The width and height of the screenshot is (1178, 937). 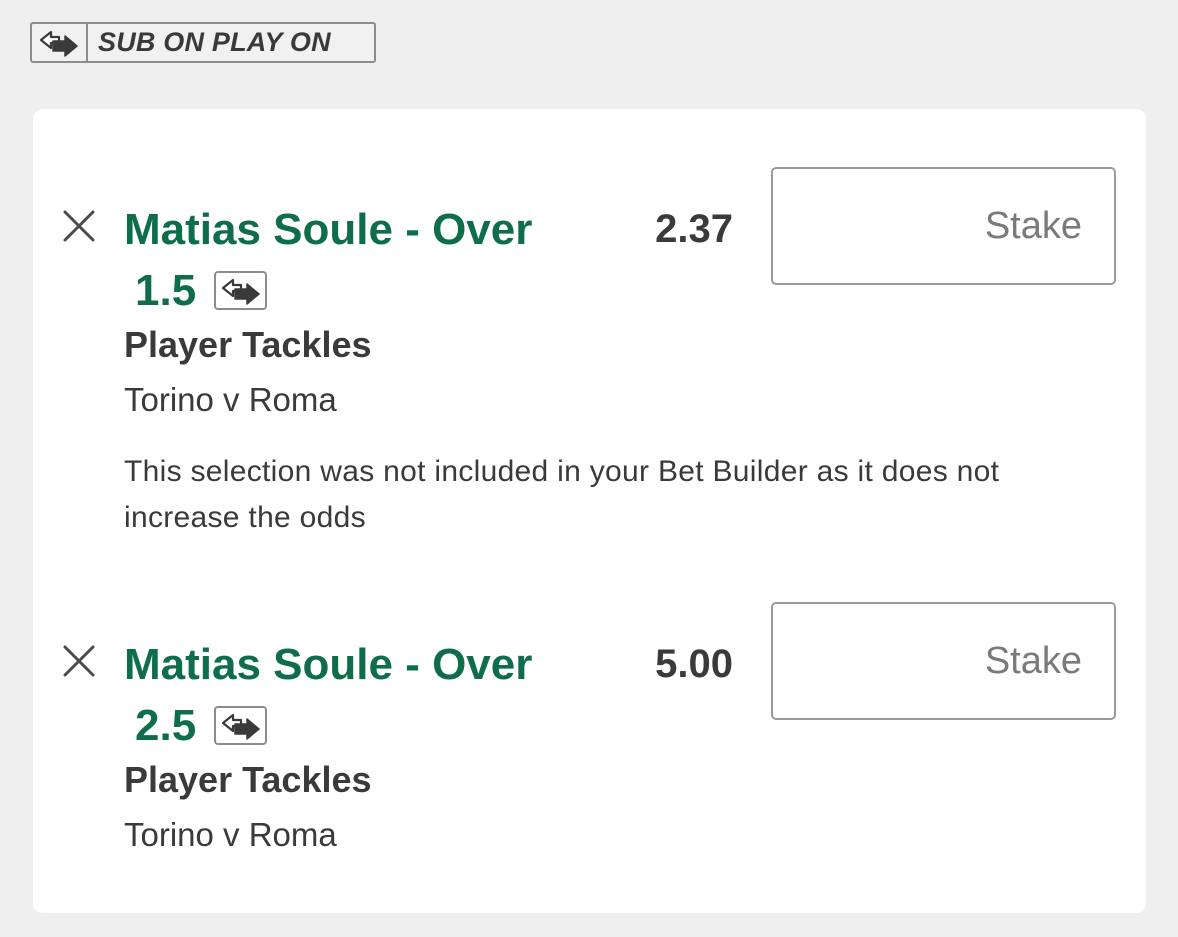 I want to click on odds-value: 5.00, so click(x=694, y=664).